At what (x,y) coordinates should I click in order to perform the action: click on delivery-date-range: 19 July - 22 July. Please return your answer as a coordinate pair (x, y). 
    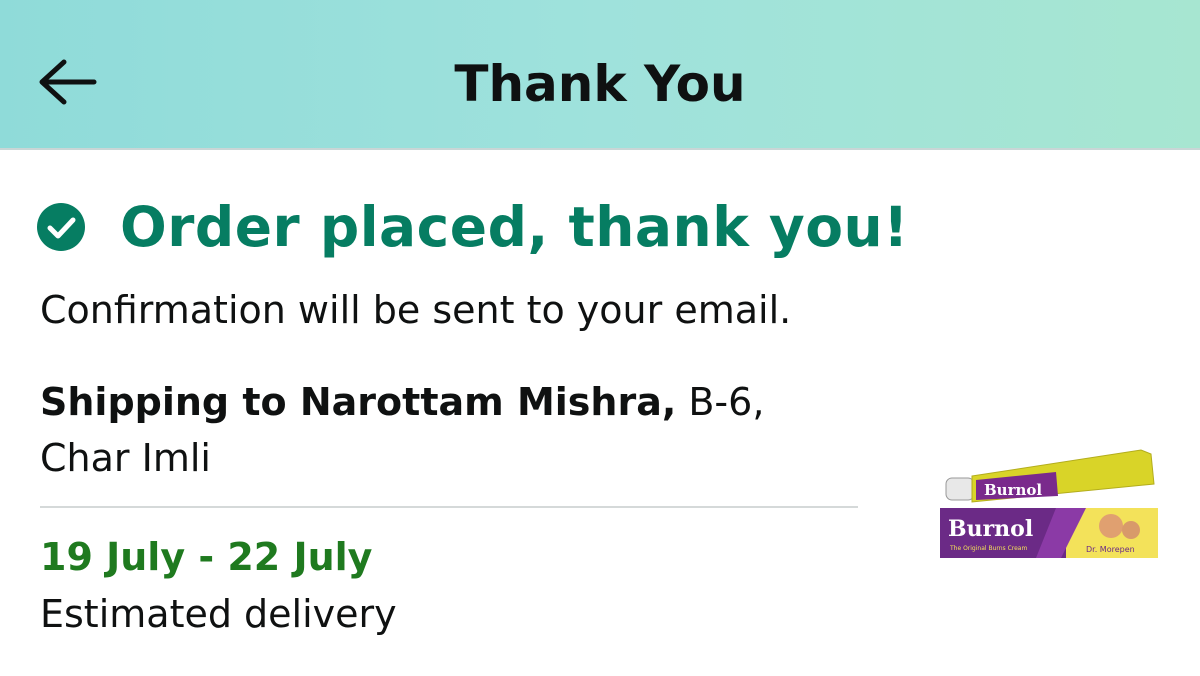
    Looking at the image, I should click on (206, 557).